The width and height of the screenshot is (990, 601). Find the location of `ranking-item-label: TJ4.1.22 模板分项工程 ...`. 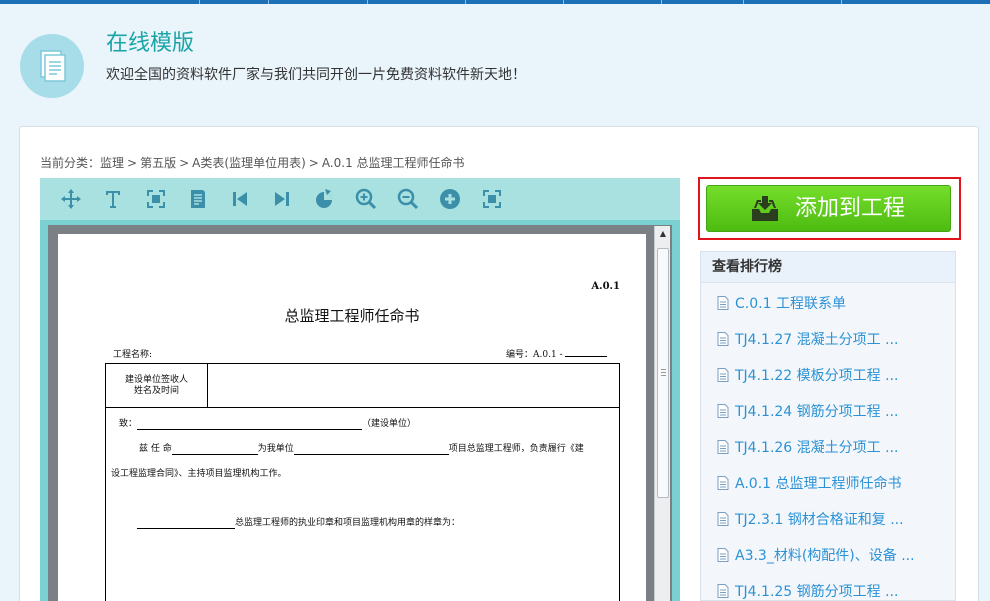

ranking-item-label: TJ4.1.22 模板分项工程 ... is located at coordinates (817, 376).